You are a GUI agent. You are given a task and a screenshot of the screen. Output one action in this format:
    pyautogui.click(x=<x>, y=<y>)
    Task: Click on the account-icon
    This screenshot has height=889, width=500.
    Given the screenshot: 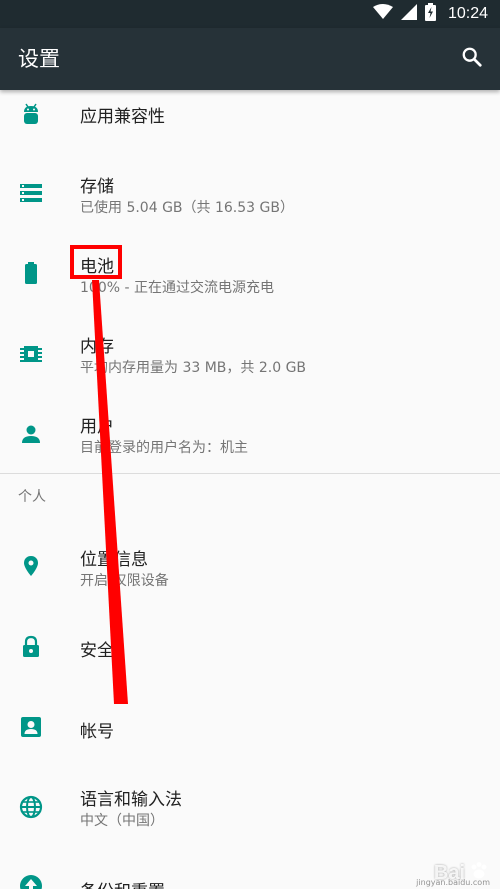 What is the action you would take?
    pyautogui.click(x=31, y=727)
    